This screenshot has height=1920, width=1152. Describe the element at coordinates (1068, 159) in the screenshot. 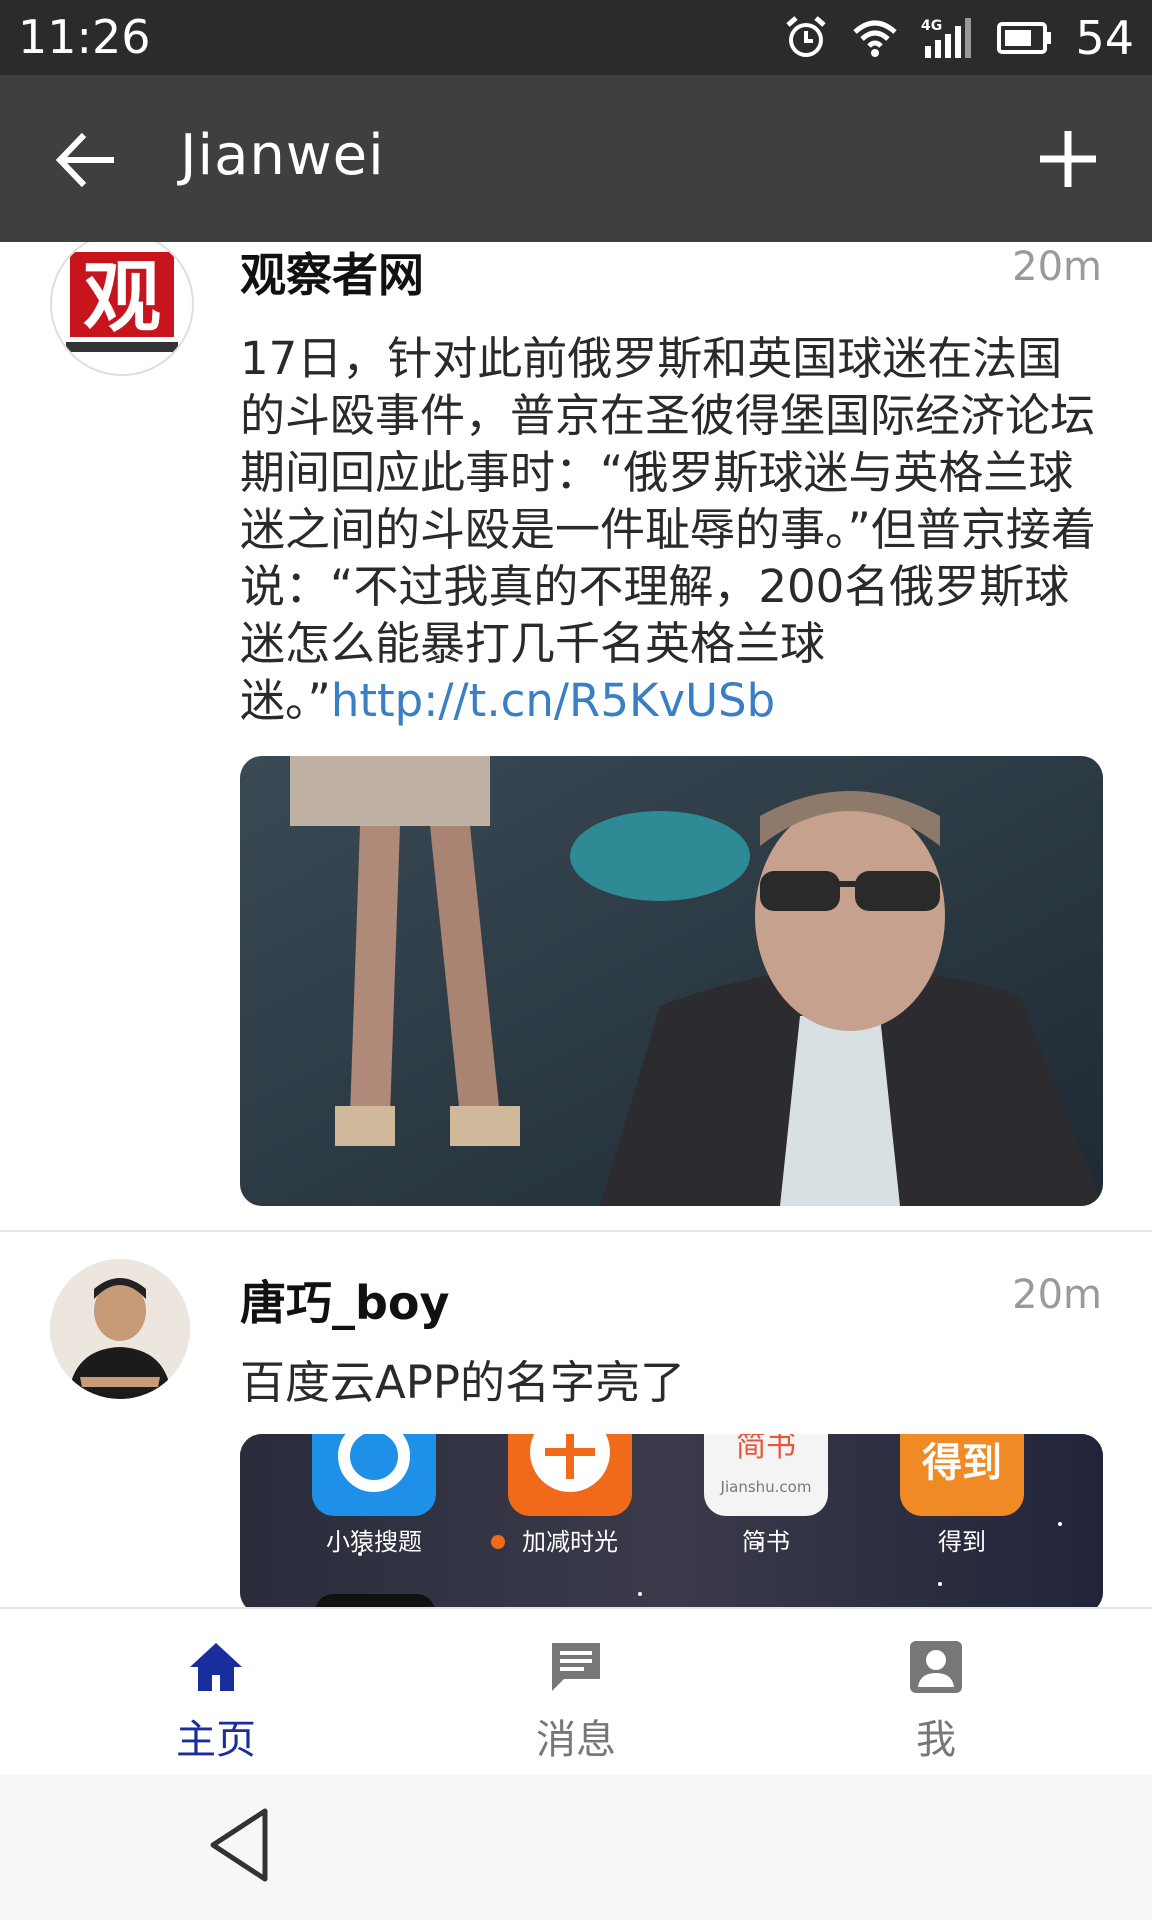

I see `add-icon` at that location.